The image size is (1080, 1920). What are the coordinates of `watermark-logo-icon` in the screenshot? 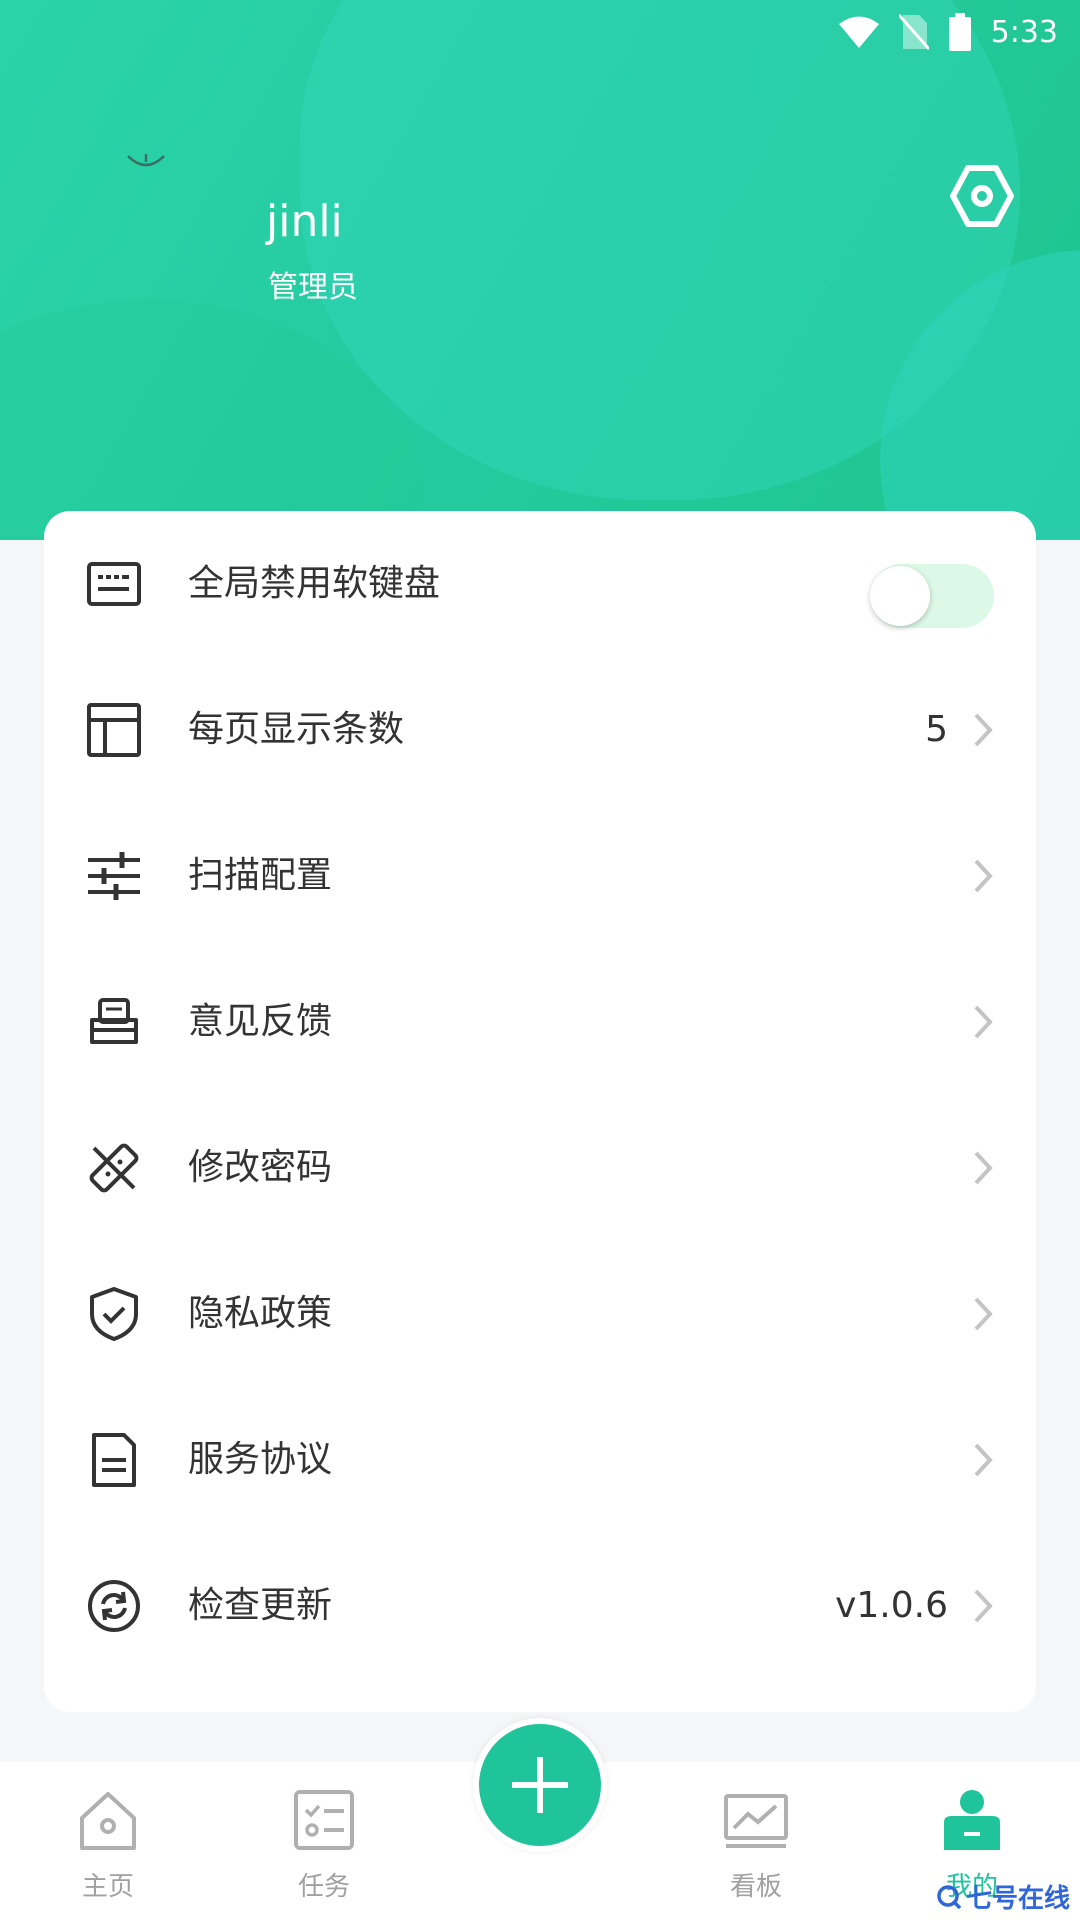 It's located at (949, 1896).